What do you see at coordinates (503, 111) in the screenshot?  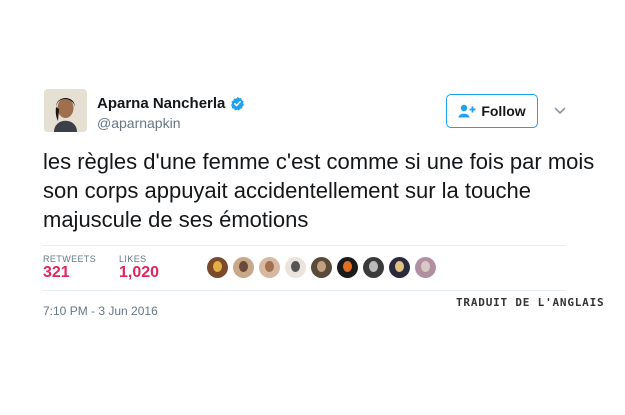 I see `follow-button-label: Follow` at bounding box center [503, 111].